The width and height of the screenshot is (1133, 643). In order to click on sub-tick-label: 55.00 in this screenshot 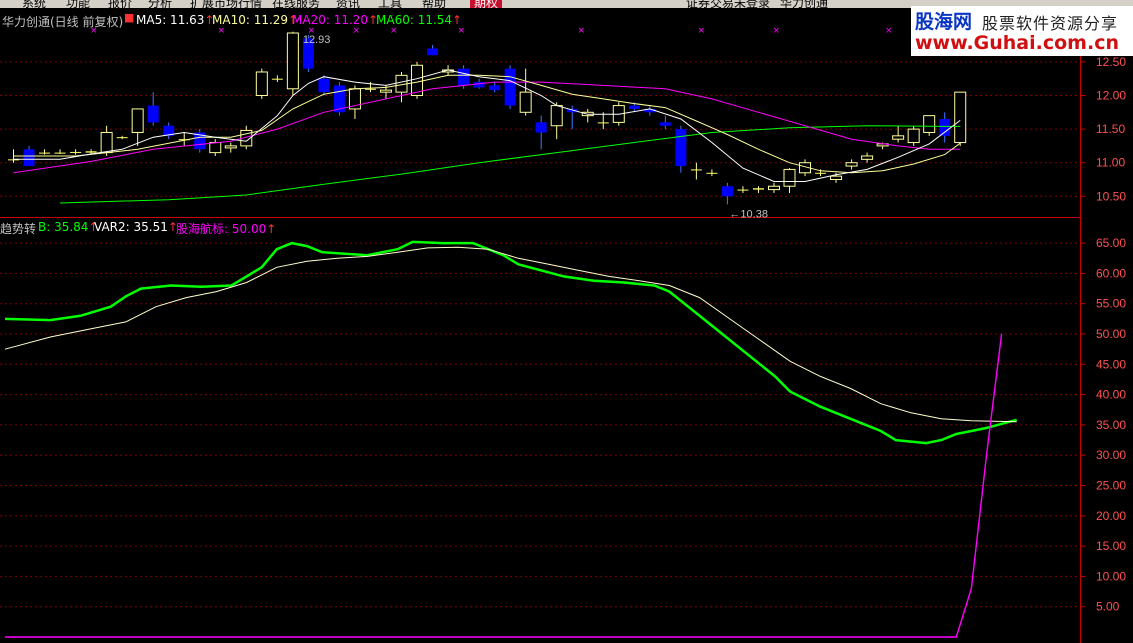, I will do `click(1111, 304)`.